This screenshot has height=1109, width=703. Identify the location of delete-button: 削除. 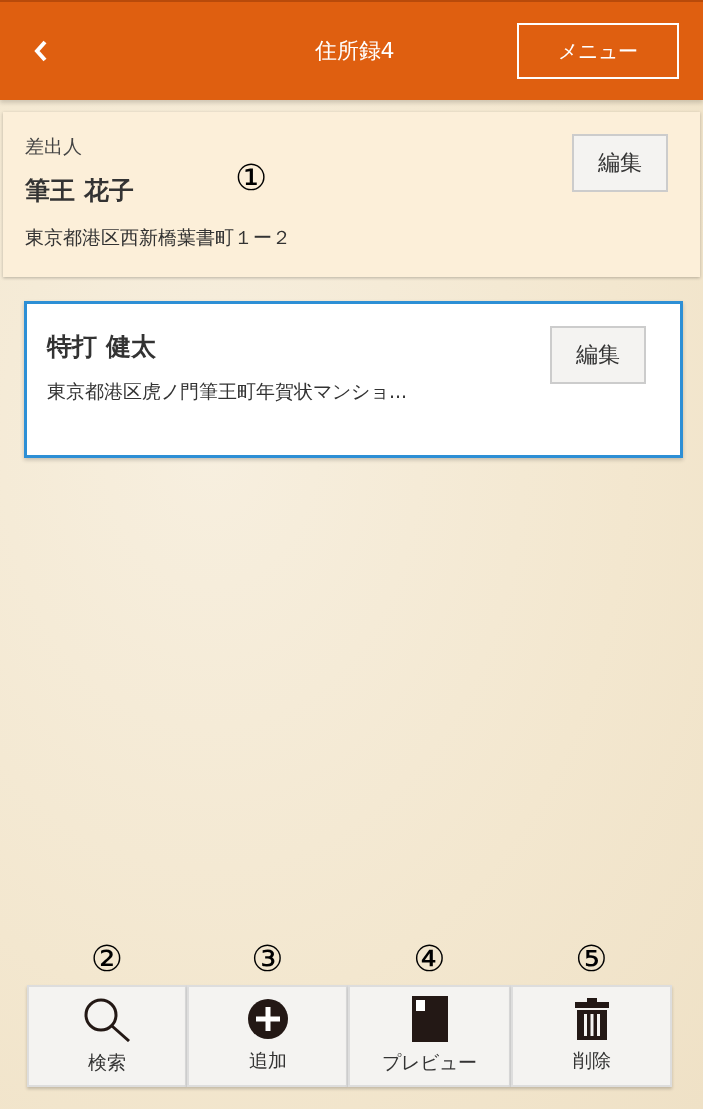
(591, 1036).